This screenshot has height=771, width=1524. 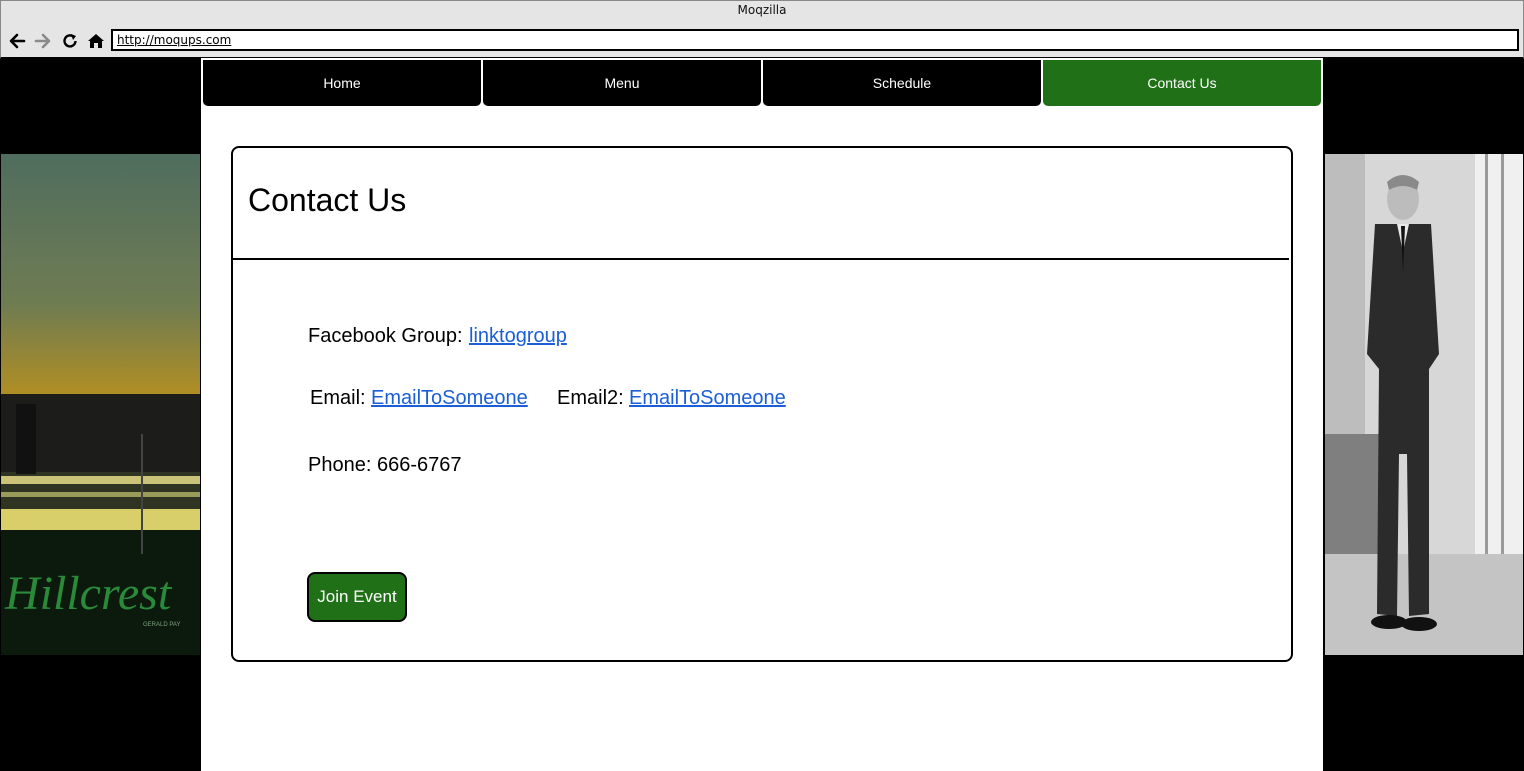 What do you see at coordinates (449, 398) in the screenshot?
I see `email-link: EmailToSomeone` at bounding box center [449, 398].